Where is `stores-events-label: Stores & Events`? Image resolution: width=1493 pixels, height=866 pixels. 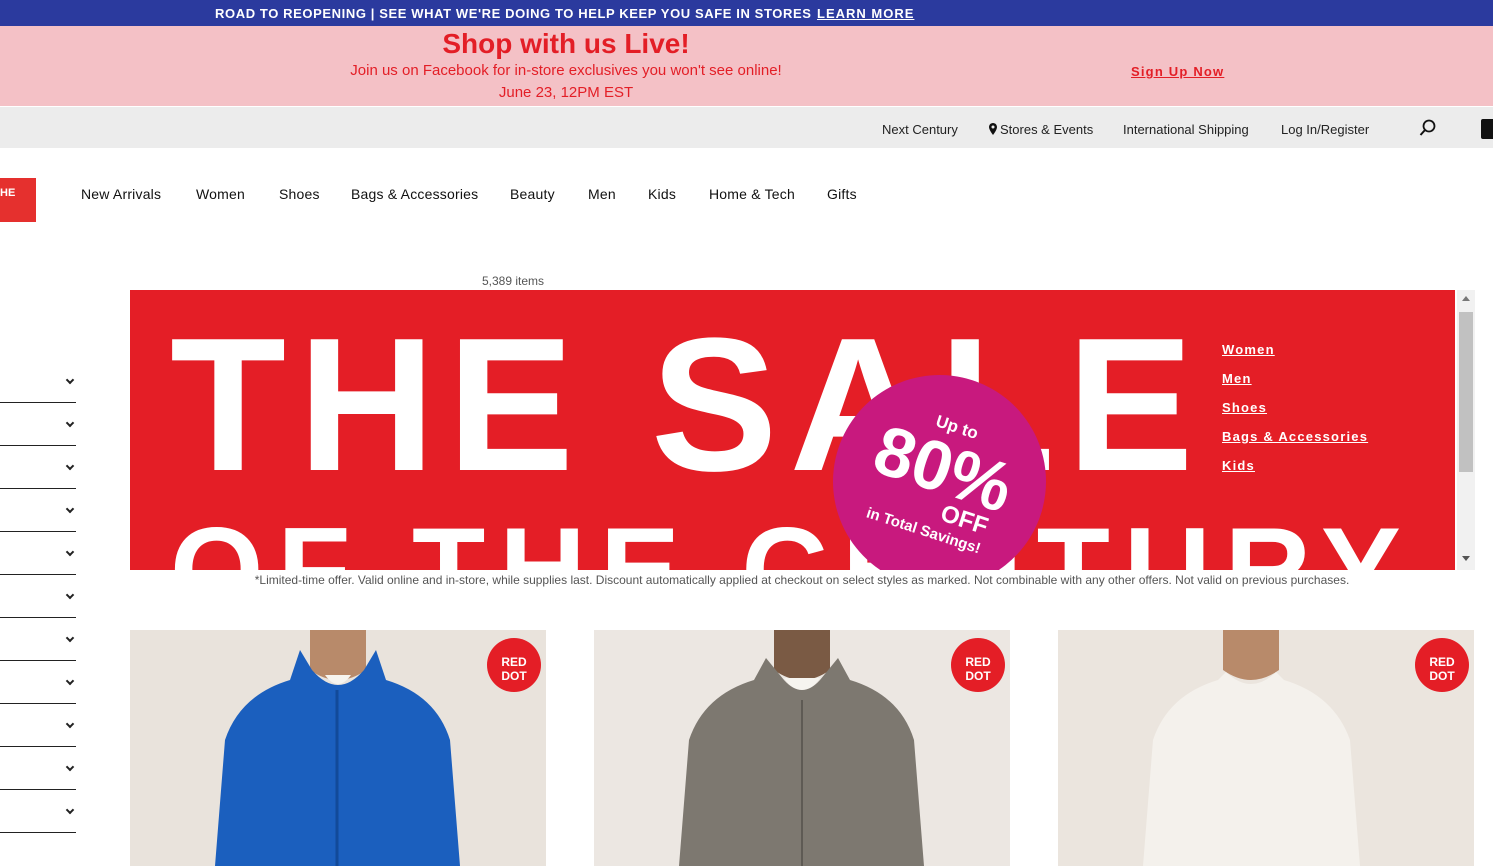
stores-events-label: Stores & Events is located at coordinates (1047, 129).